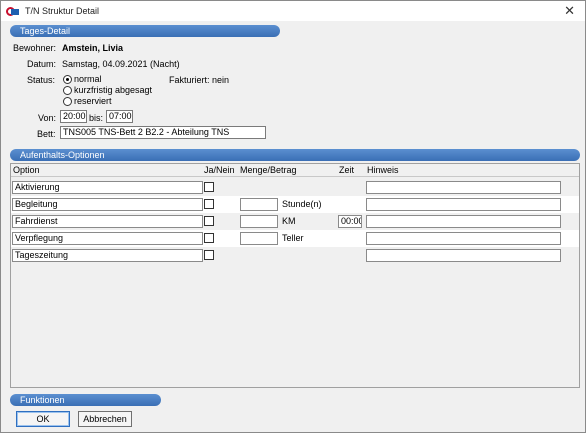 This screenshot has width=586, height=433. What do you see at coordinates (383, 170) in the screenshot?
I see `header-hinweis: Hinweis` at bounding box center [383, 170].